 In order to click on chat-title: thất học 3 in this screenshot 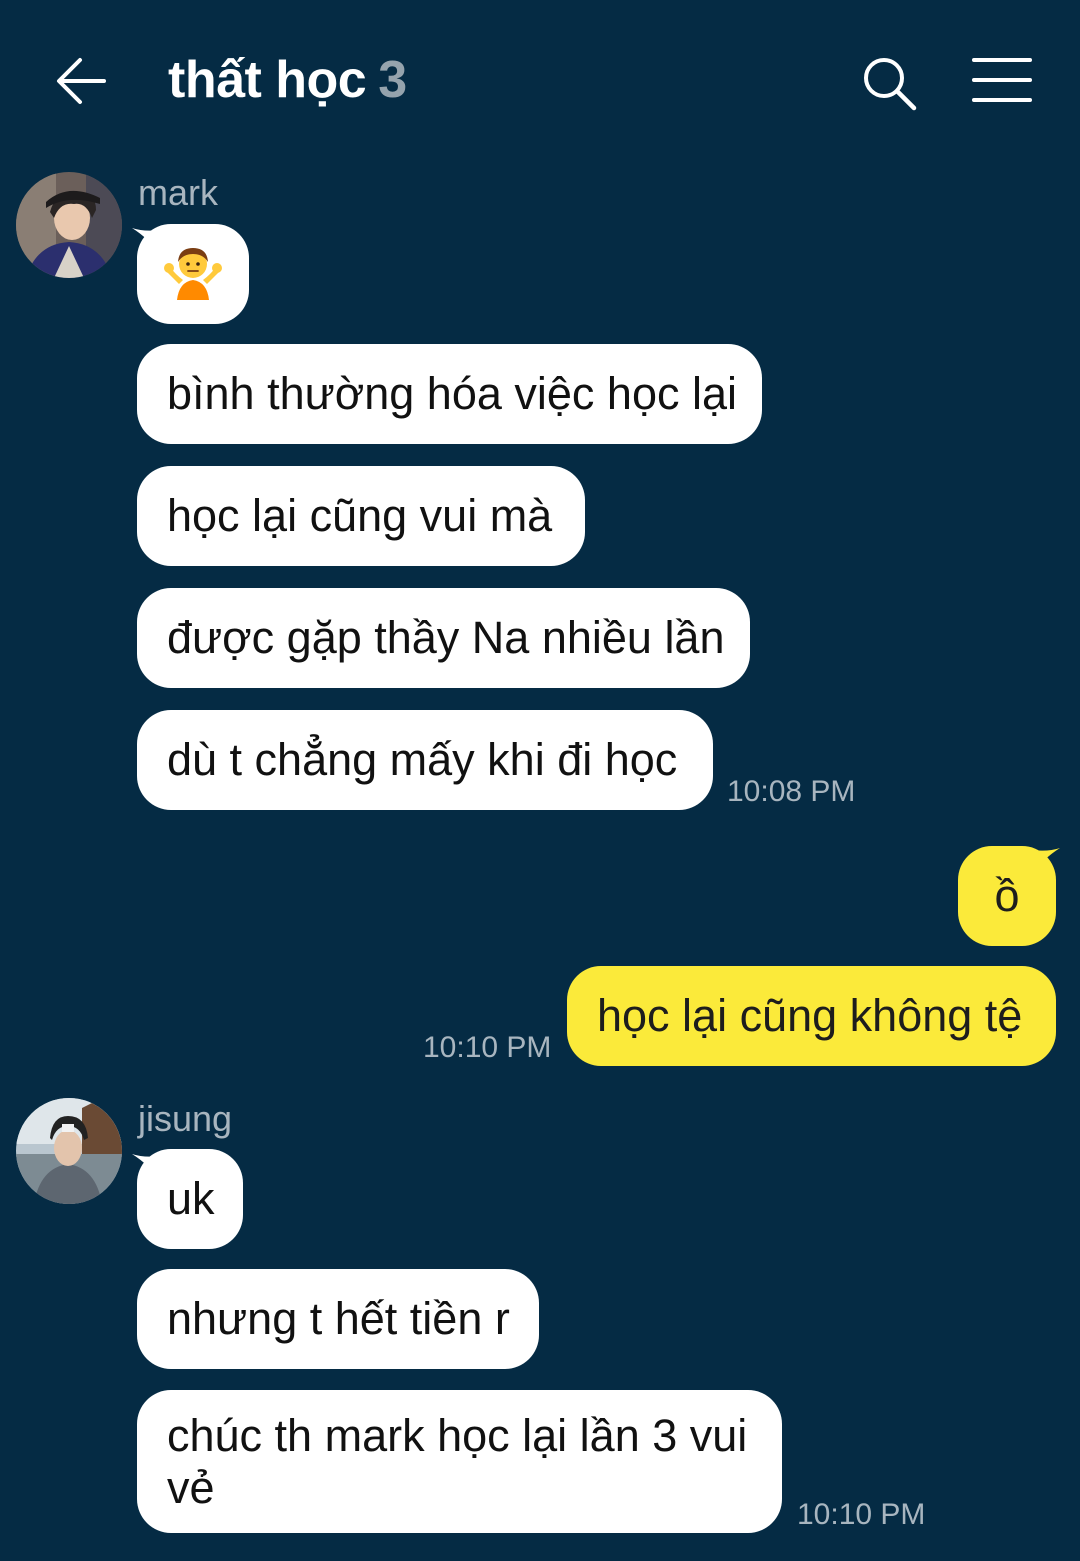, I will do `click(287, 85)`.